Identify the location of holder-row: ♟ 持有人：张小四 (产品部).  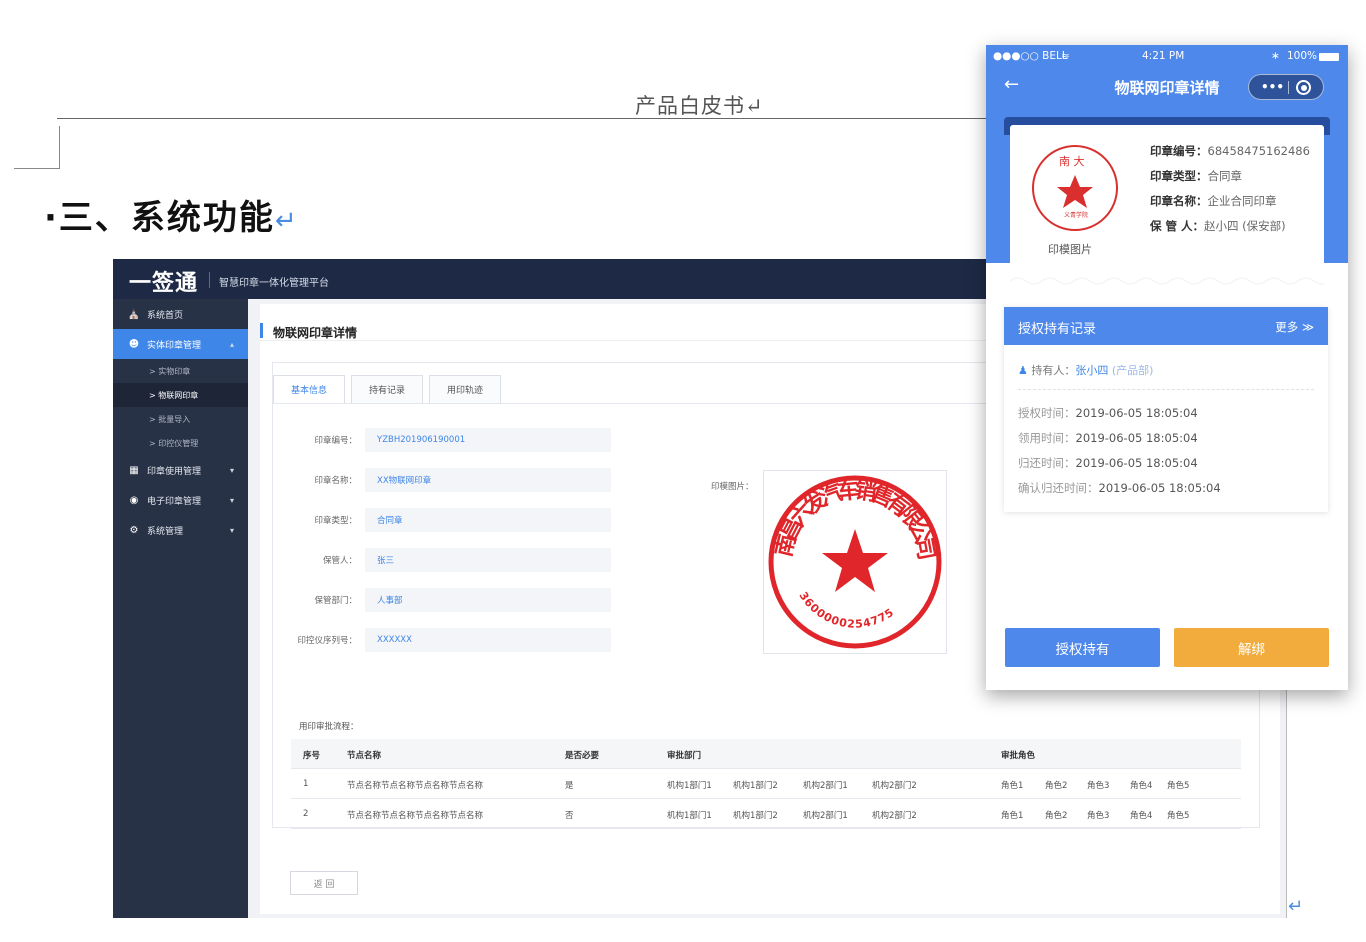
(1085, 370).